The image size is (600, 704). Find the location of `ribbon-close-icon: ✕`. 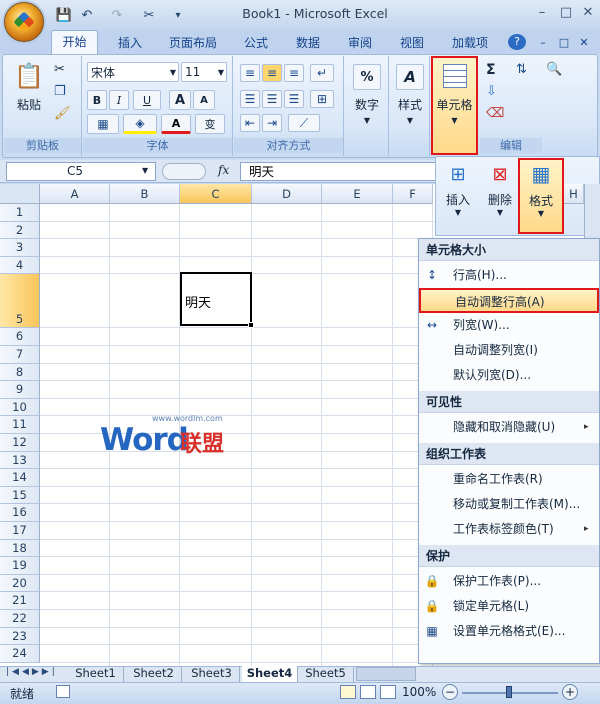

ribbon-close-icon: ✕ is located at coordinates (584, 43).